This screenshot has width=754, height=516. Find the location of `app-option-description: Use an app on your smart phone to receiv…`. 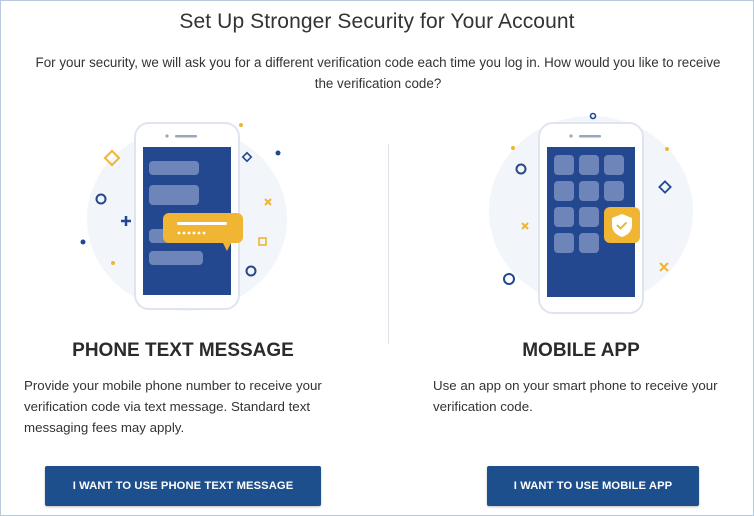

app-option-description: Use an app on your smart phone to receiv… is located at coordinates (575, 396).